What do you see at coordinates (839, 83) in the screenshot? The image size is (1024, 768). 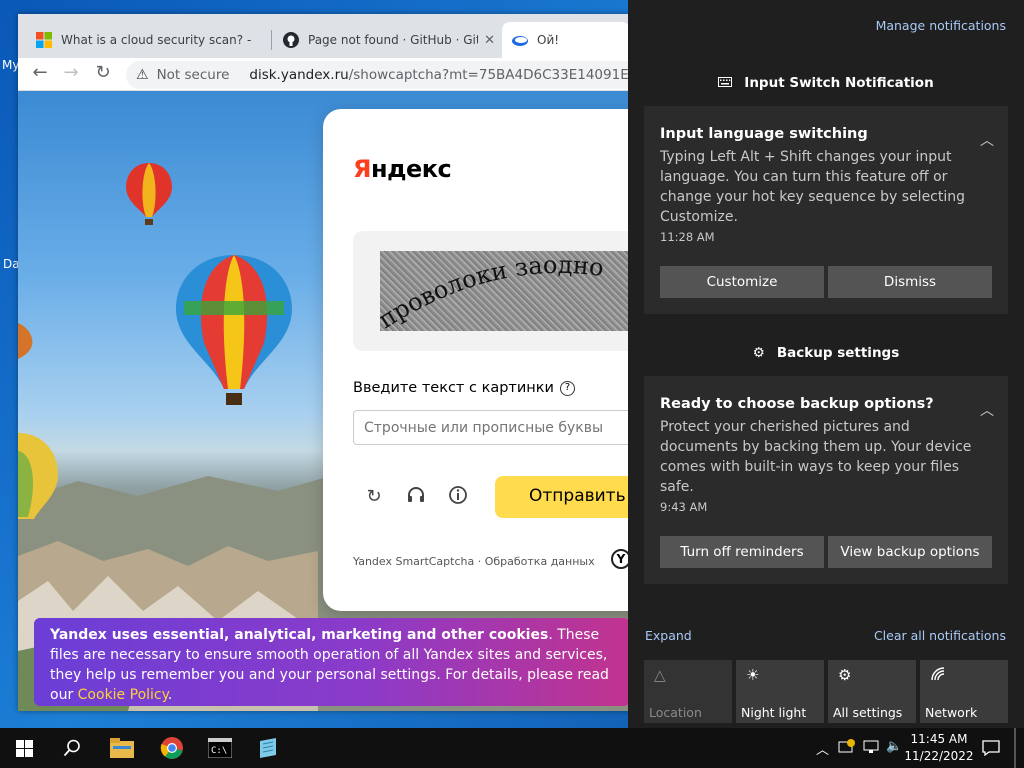 I see `group-title: Input Switch Notification` at bounding box center [839, 83].